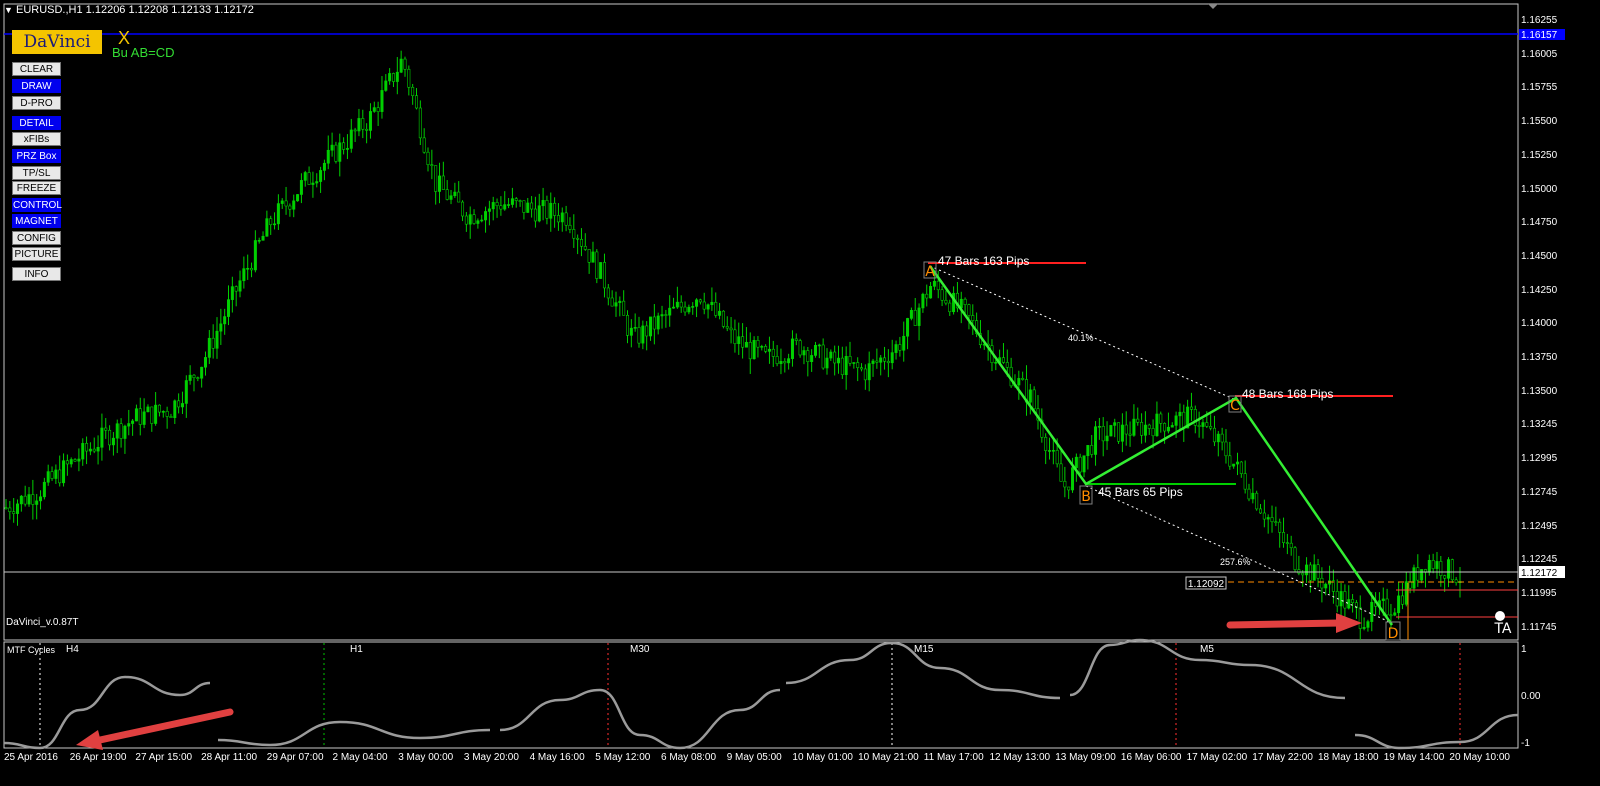 The height and width of the screenshot is (786, 1600). Describe the element at coordinates (1086, 497) in the screenshot. I see `point-b-label: B` at that location.